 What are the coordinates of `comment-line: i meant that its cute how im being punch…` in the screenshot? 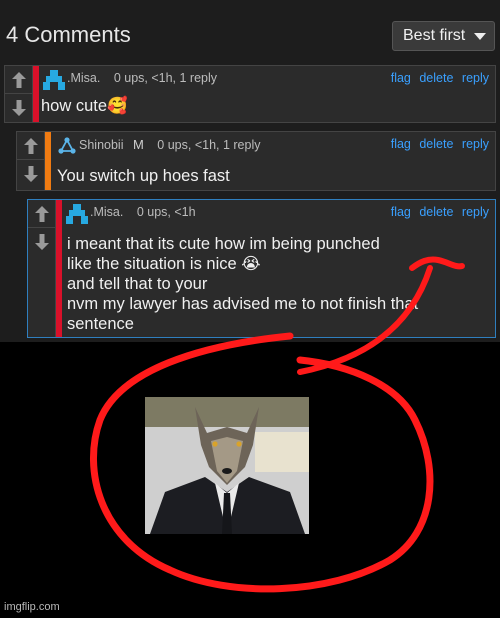 It's located at (223, 244).